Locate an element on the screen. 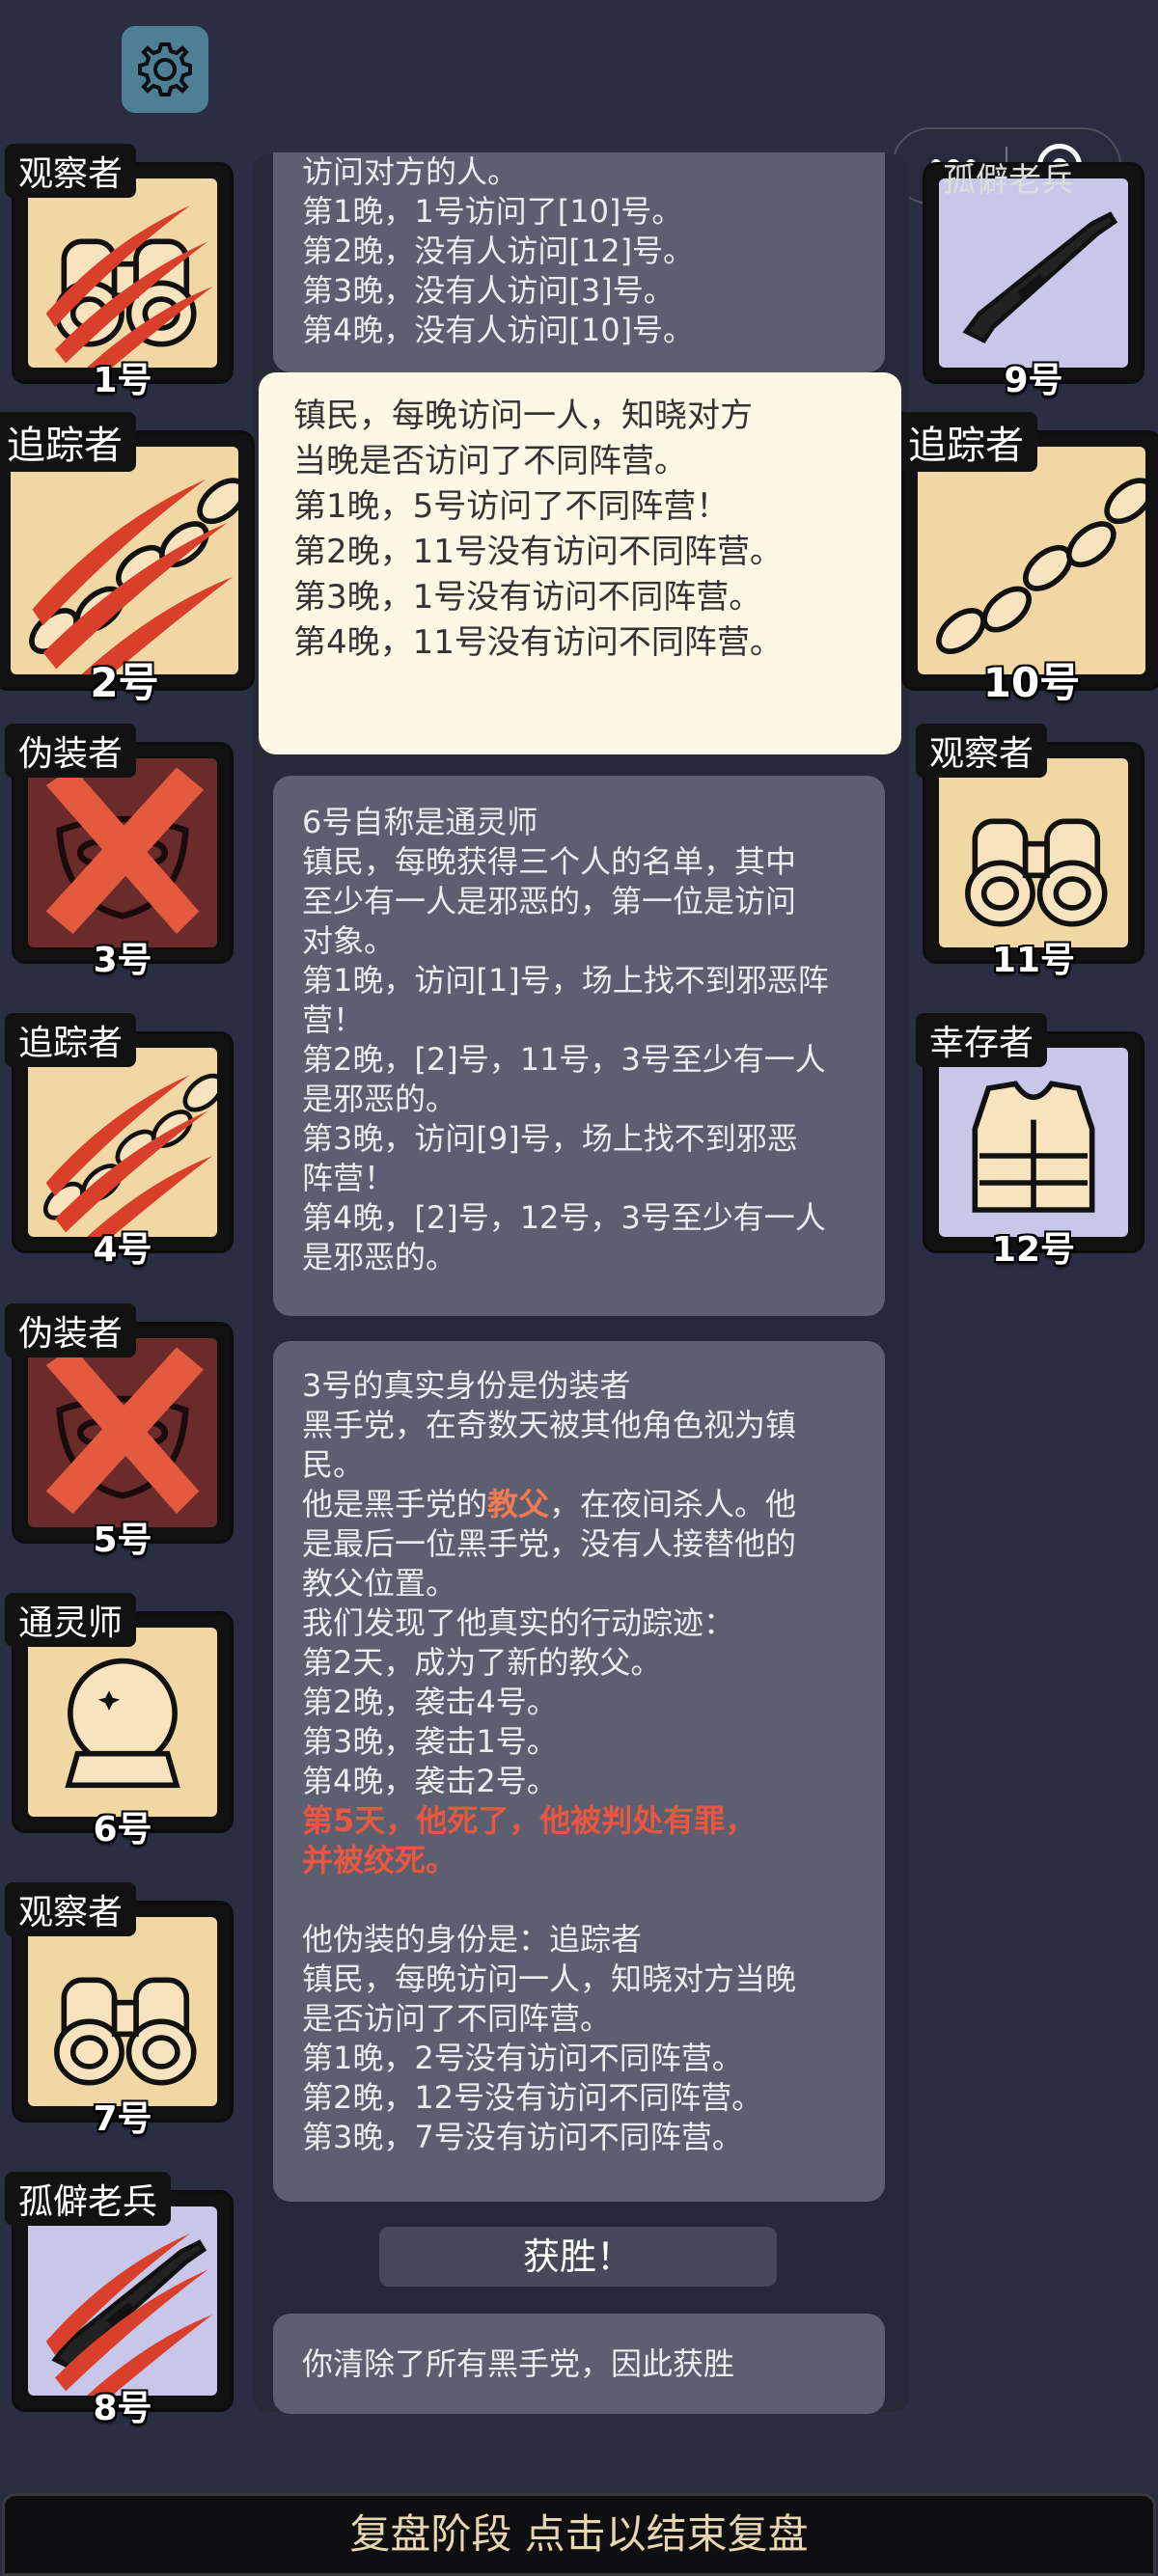  message-line: 第2天，成为了新的教父。 is located at coordinates (482, 1662).